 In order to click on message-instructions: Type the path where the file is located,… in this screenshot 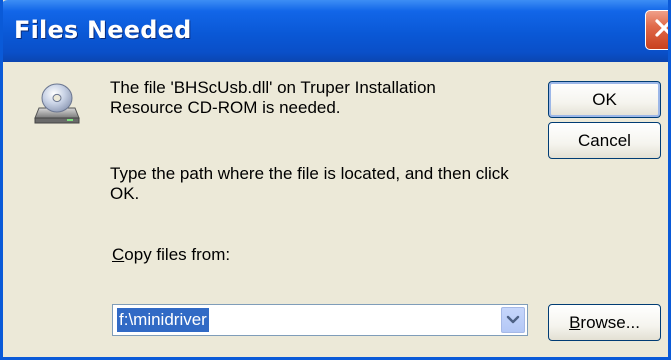, I will do `click(309, 183)`.